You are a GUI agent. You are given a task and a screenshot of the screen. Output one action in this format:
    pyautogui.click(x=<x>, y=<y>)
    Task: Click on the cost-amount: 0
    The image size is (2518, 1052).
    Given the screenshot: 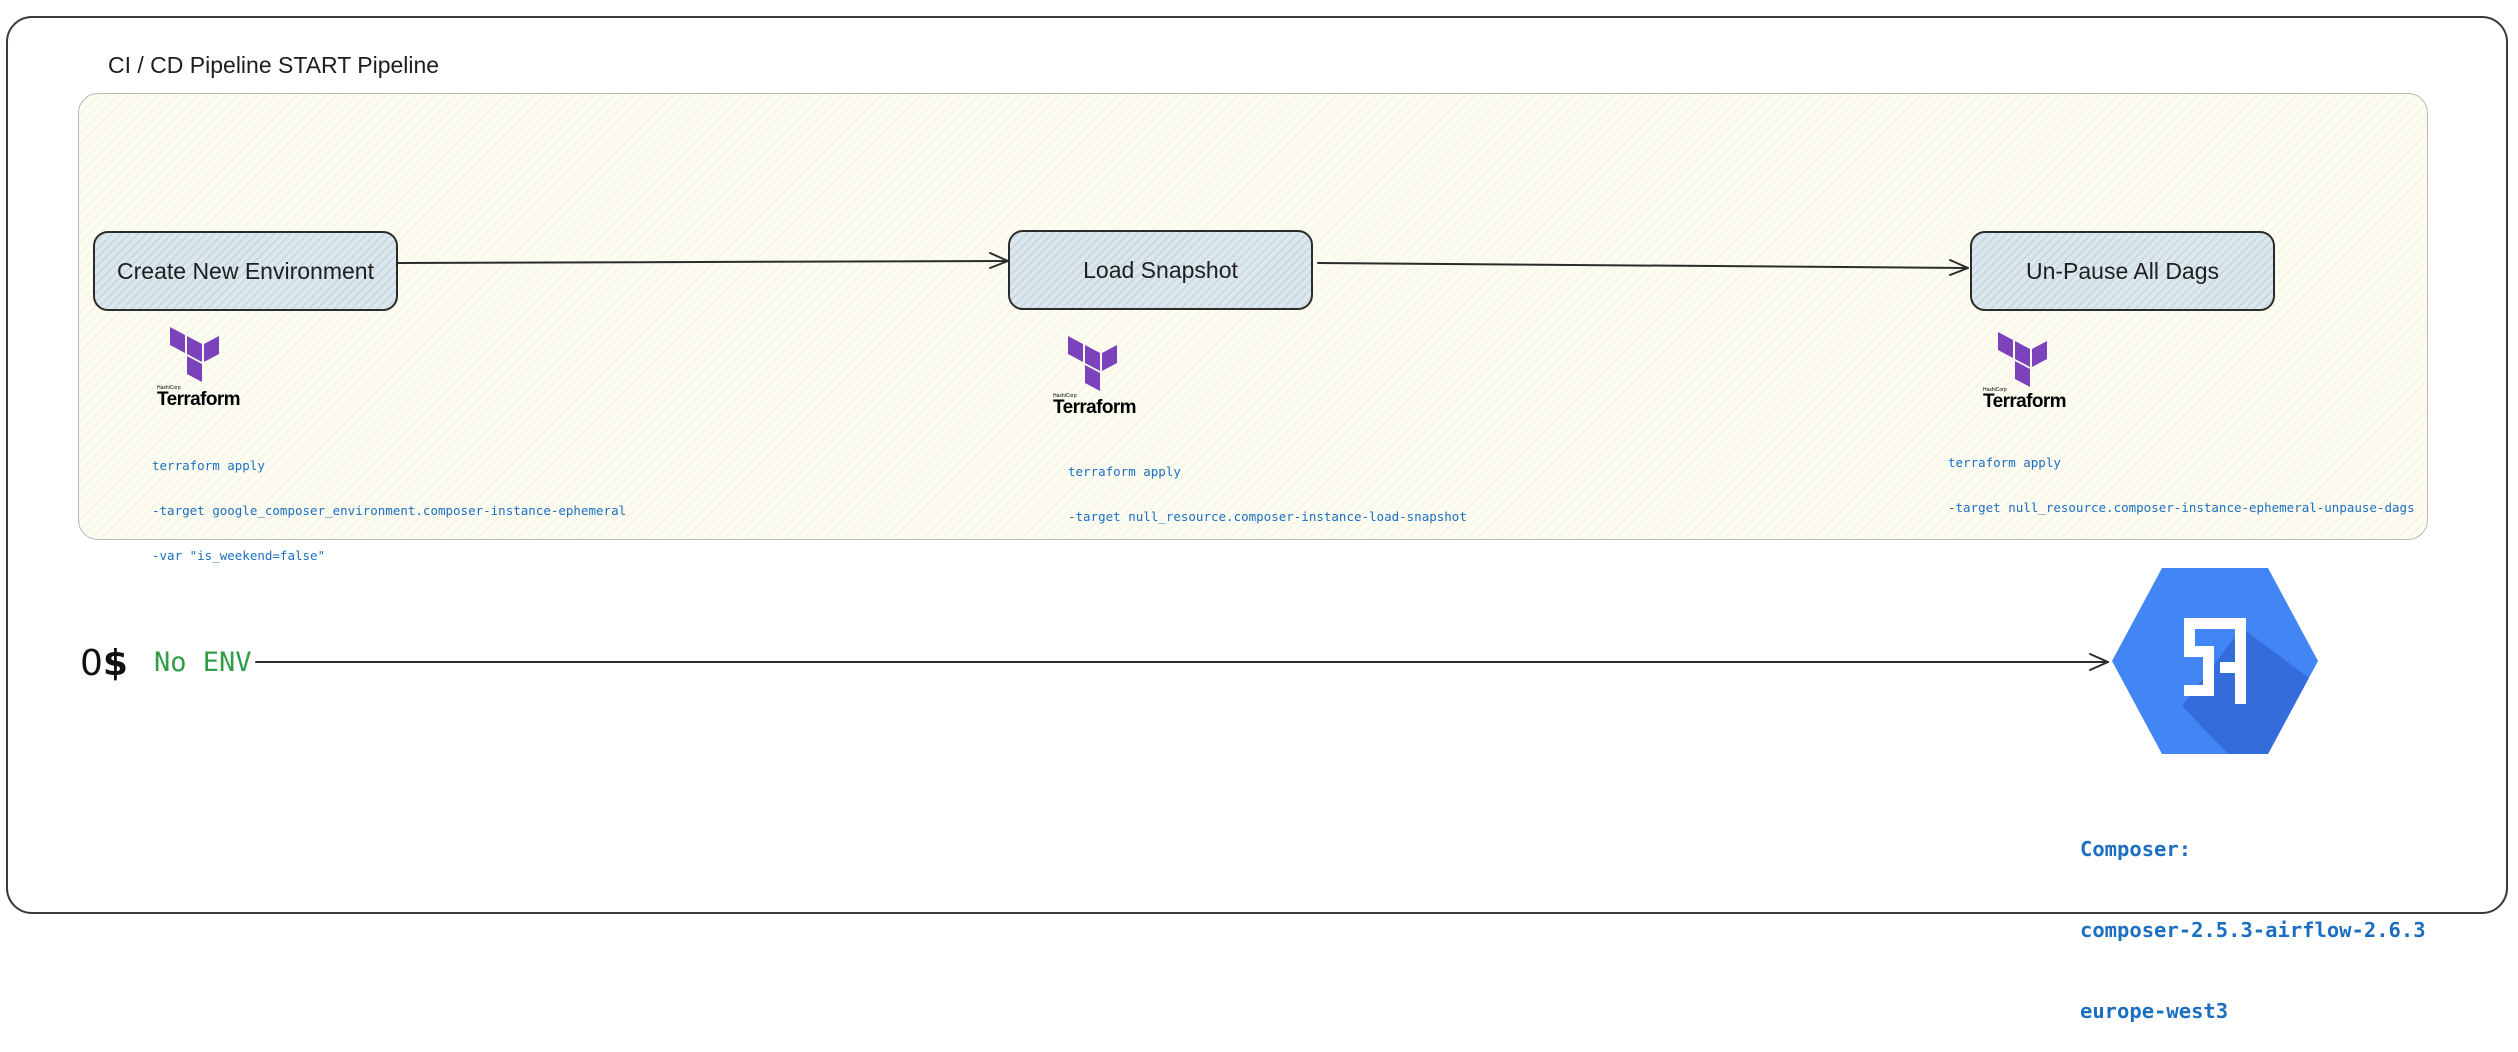 What is the action you would take?
    pyautogui.click(x=91, y=663)
    